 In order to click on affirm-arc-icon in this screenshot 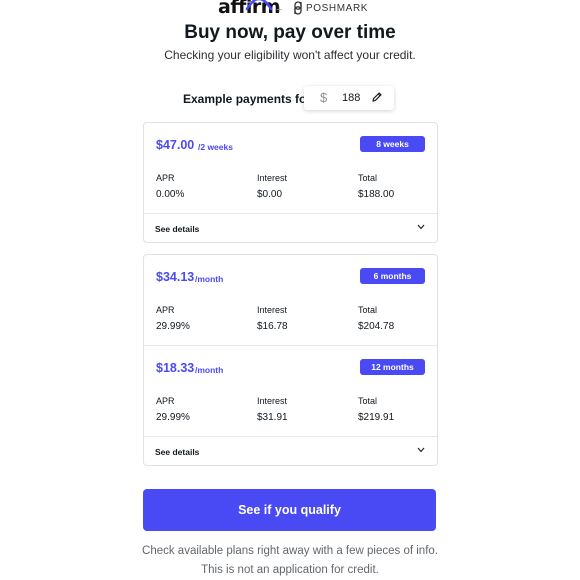, I will do `click(259, 5)`.